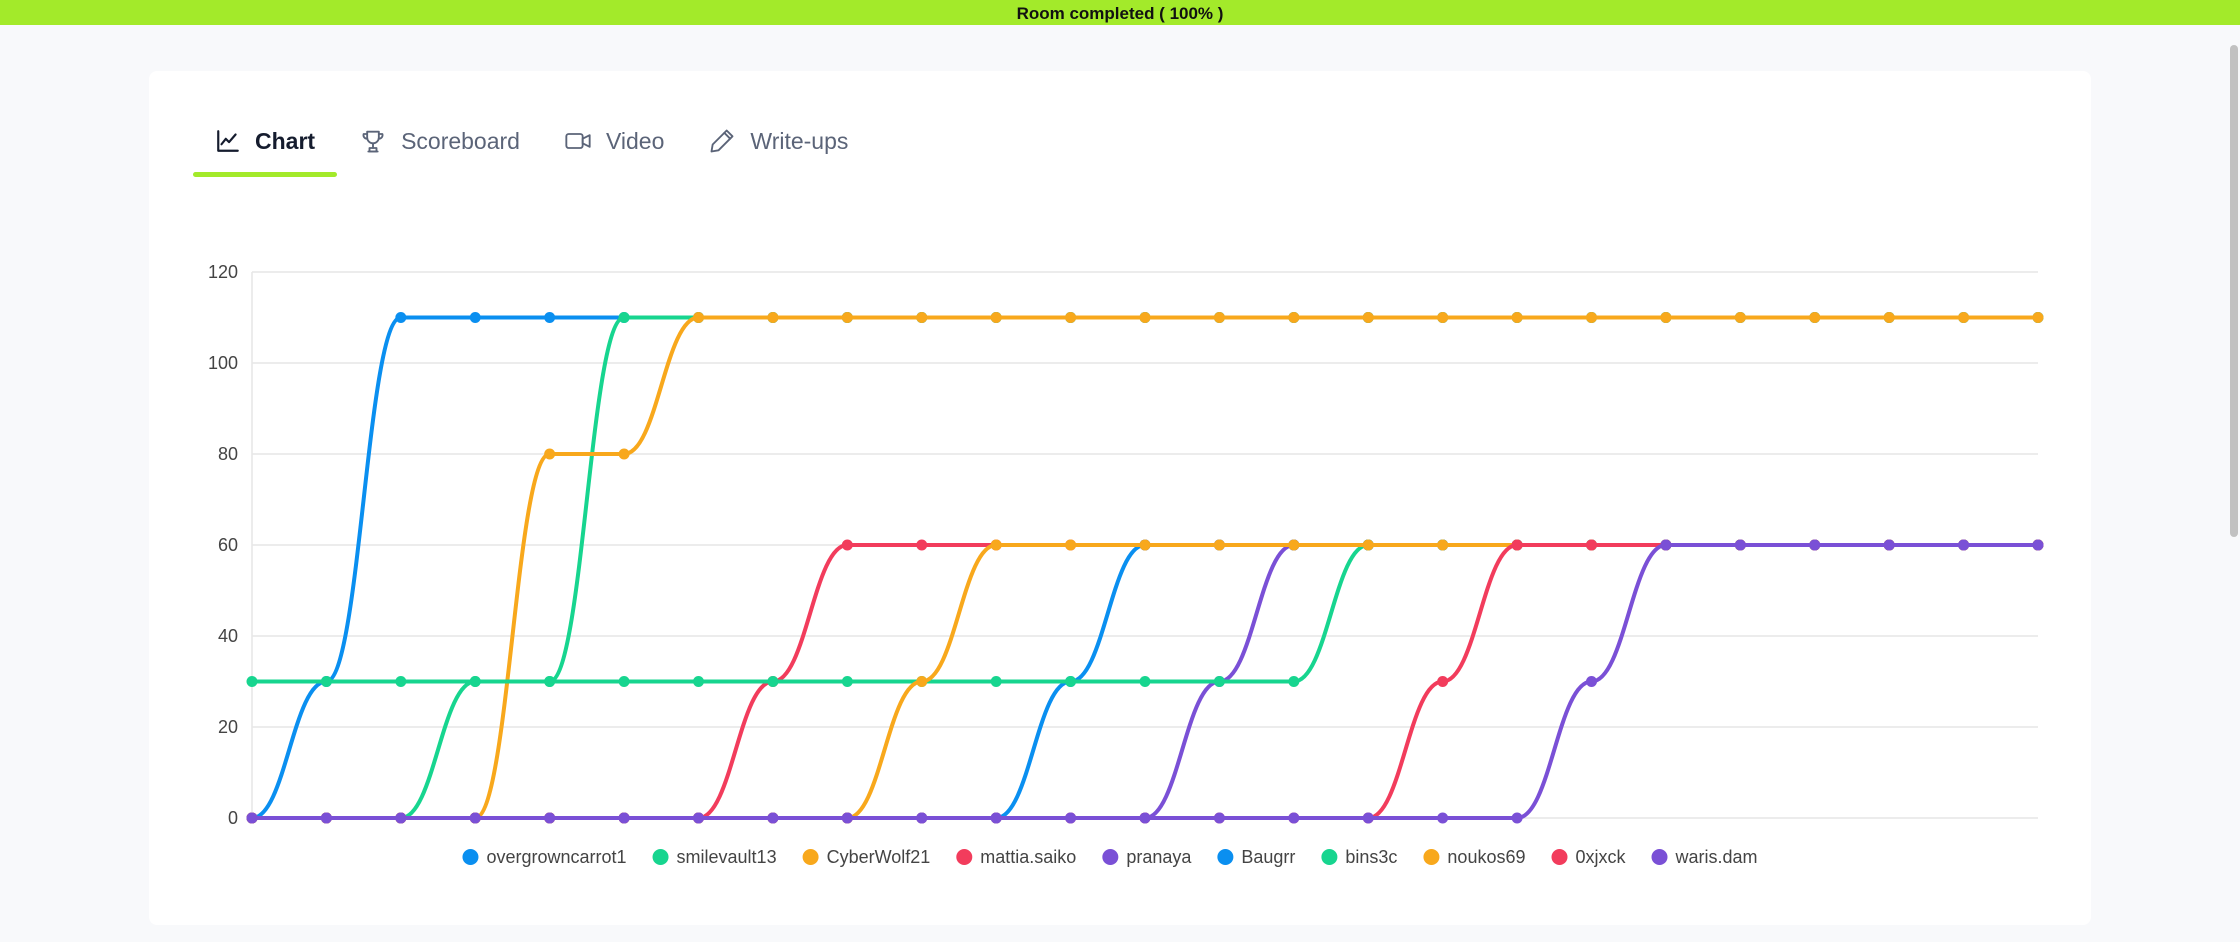 The height and width of the screenshot is (942, 2240). I want to click on legend-item: mattia.saiko, so click(1016, 857).